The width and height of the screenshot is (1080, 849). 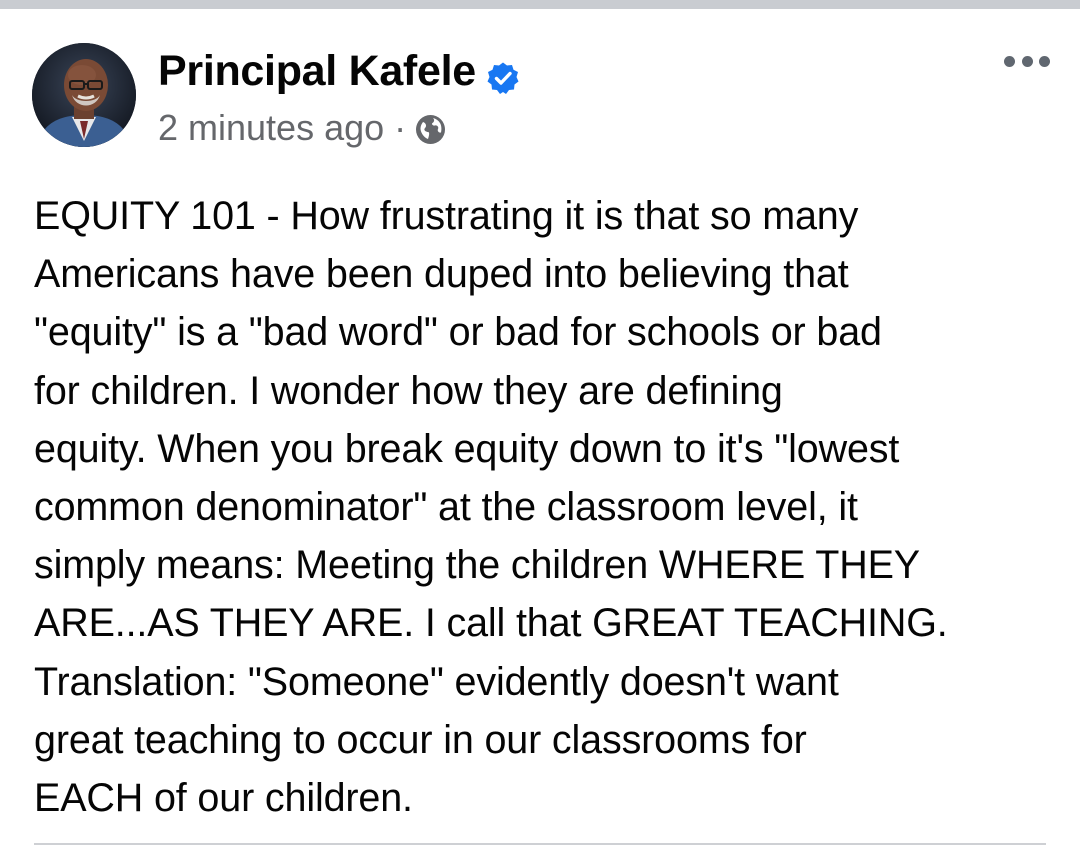 I want to click on avatar, so click(x=84, y=95).